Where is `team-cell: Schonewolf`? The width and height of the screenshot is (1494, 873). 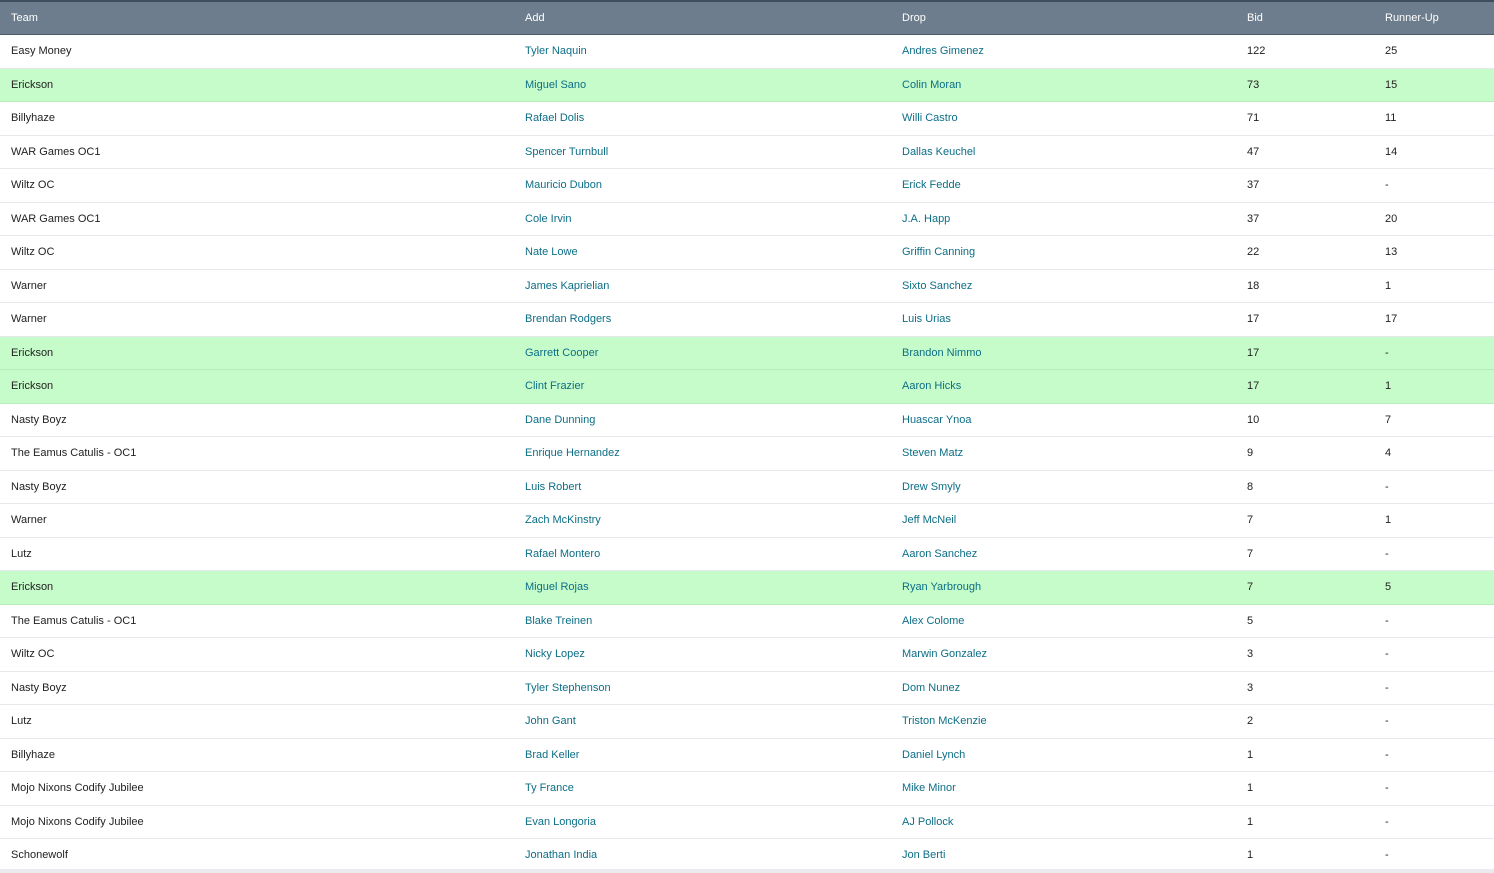
team-cell: Schonewolf is located at coordinates (39, 855).